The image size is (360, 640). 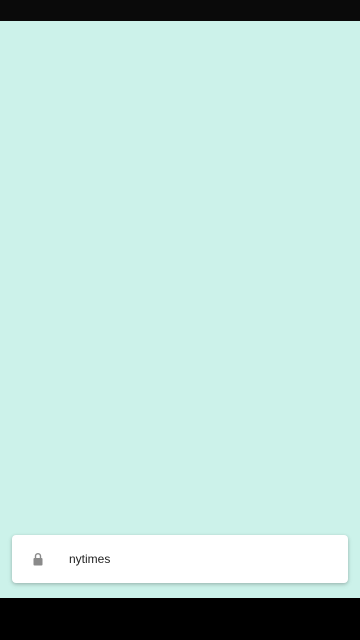 What do you see at coordinates (90, 559) in the screenshot?
I see `site-name-label: nytimes` at bounding box center [90, 559].